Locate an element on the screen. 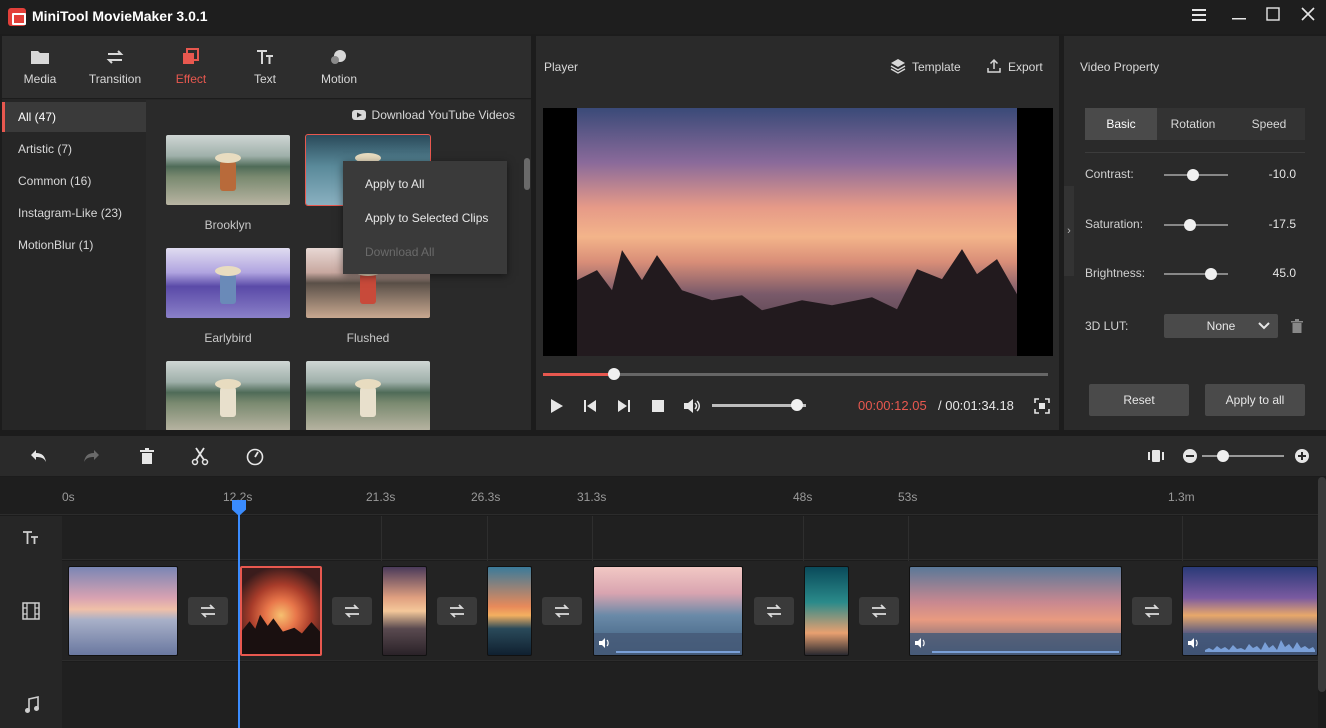 The image size is (1326, 728). effect-thumb-brooklyn is located at coordinates (228, 170).